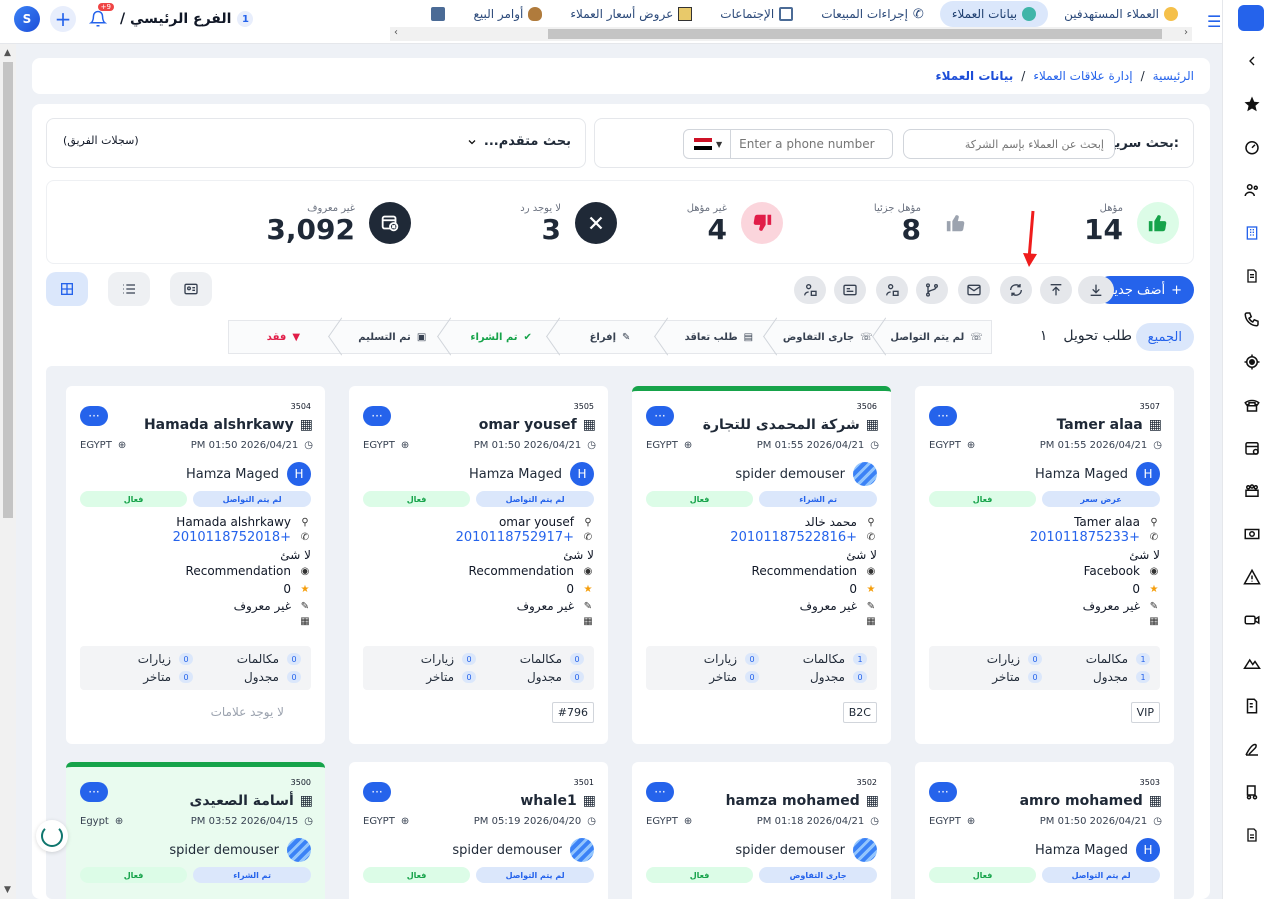 This screenshot has width=1279, height=899. I want to click on assign-user-button, so click(892, 290).